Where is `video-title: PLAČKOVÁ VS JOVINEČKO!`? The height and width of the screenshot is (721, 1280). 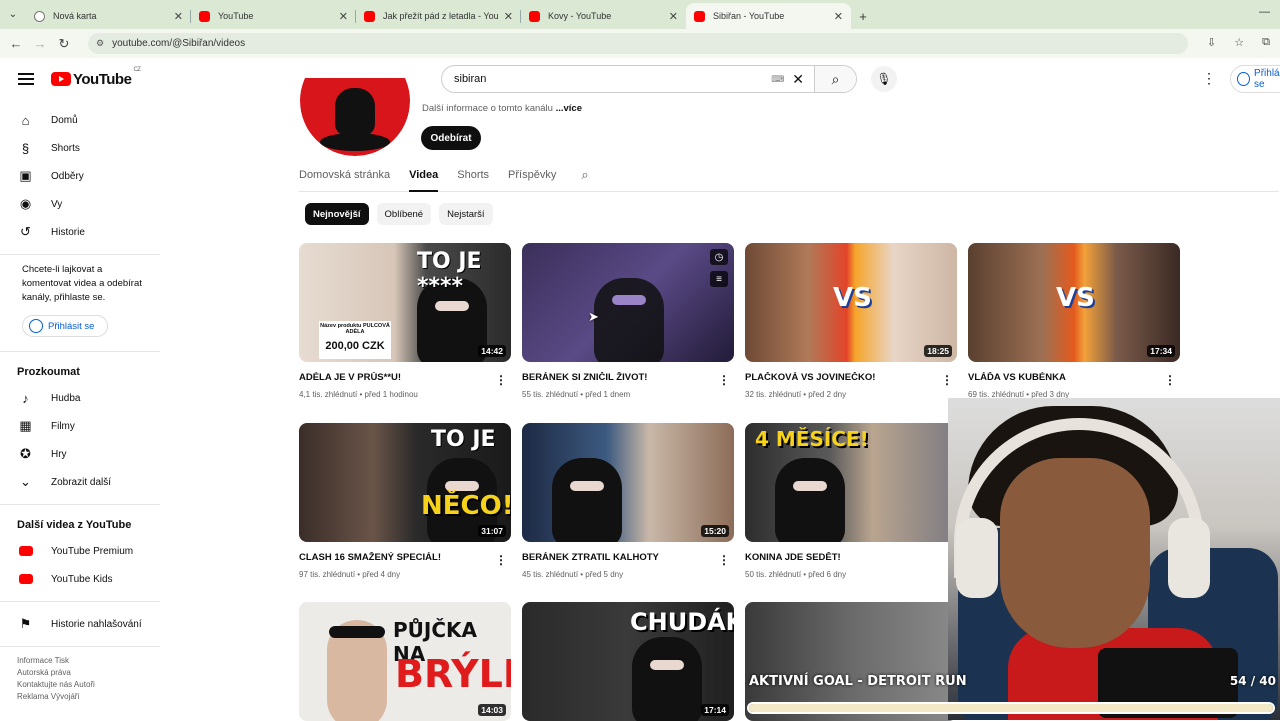 video-title: PLAČKOVÁ VS JOVINEČKO! is located at coordinates (840, 378).